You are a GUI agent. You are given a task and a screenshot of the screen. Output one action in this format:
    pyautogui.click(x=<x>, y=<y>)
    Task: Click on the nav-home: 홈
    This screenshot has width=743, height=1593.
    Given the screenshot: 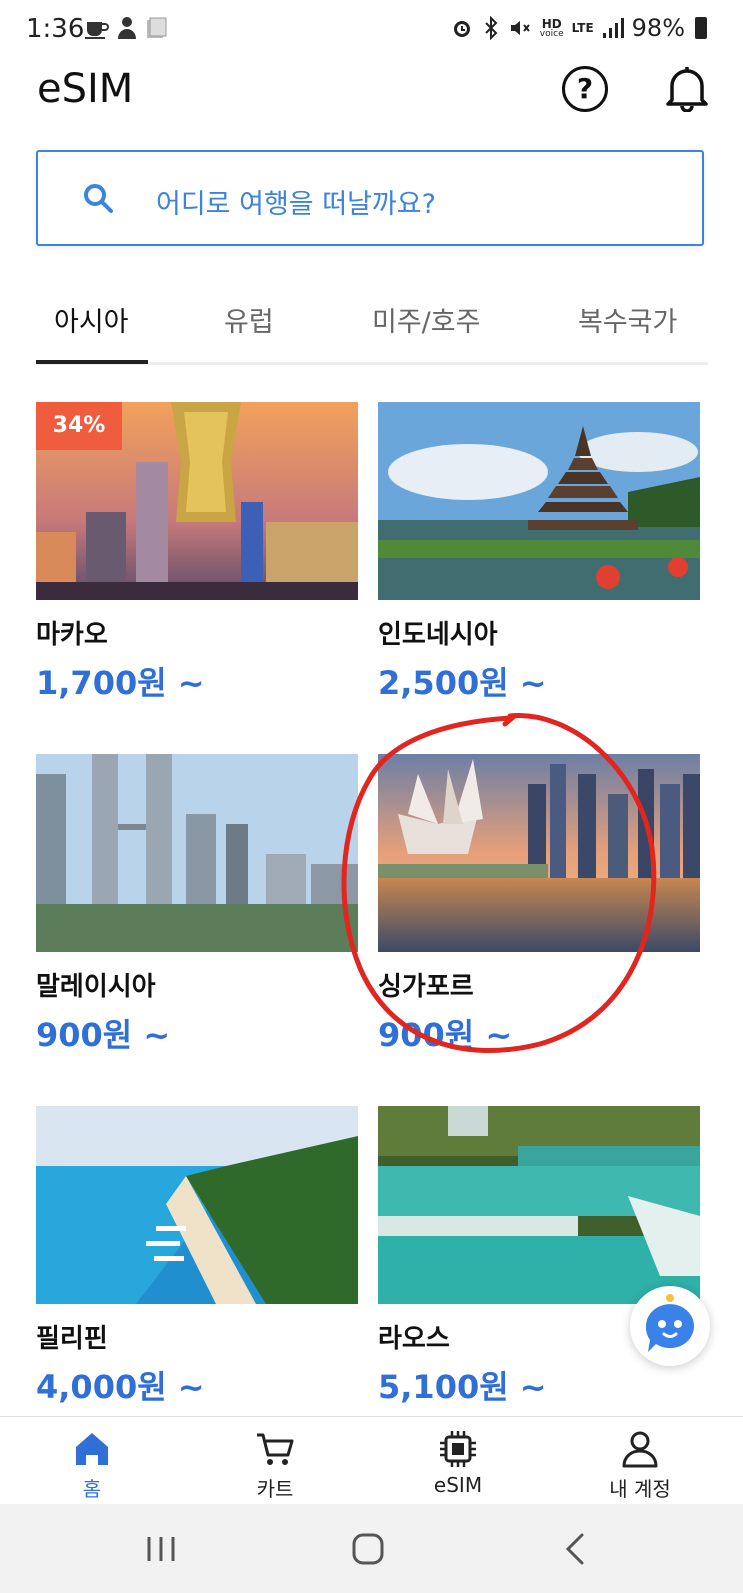 What is the action you would take?
    pyautogui.click(x=92, y=1461)
    